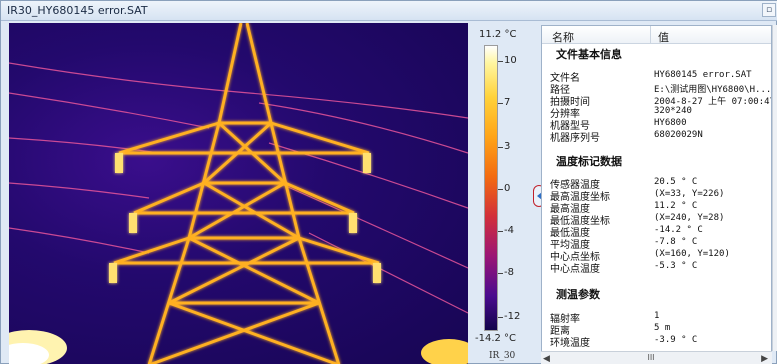 Image resolution: width=777 pixels, height=364 pixels. Describe the element at coordinates (769, 10) in the screenshot. I see `window-control-icon: ▫` at that location.